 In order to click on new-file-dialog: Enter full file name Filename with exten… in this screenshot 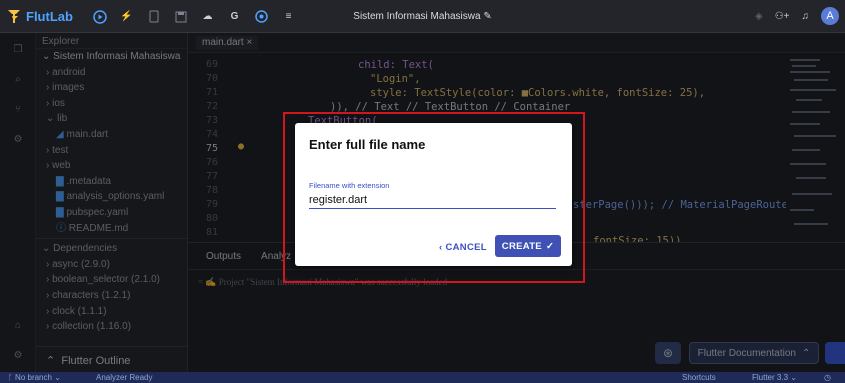, I will do `click(433, 194)`.